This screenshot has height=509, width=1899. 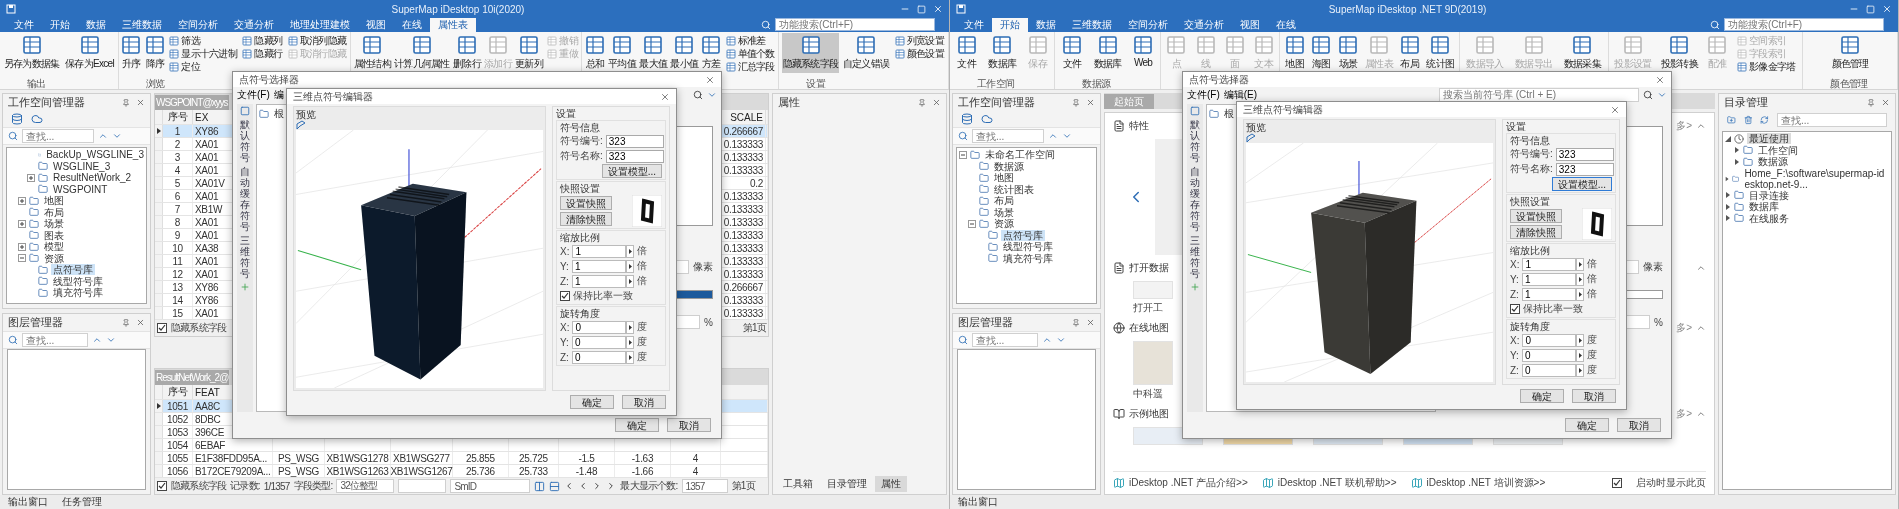 What do you see at coordinates (1536, 216) in the screenshot?
I see `snapshot-button: 设置快照` at bounding box center [1536, 216].